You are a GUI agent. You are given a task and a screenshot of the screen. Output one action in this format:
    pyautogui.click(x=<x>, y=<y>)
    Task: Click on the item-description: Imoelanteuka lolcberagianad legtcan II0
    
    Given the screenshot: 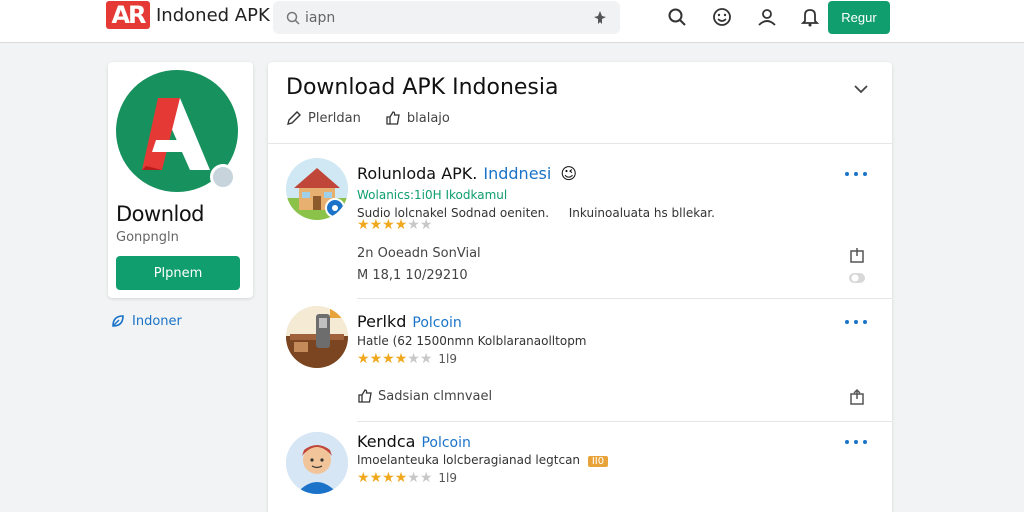 What is the action you would take?
    pyautogui.click(x=483, y=460)
    